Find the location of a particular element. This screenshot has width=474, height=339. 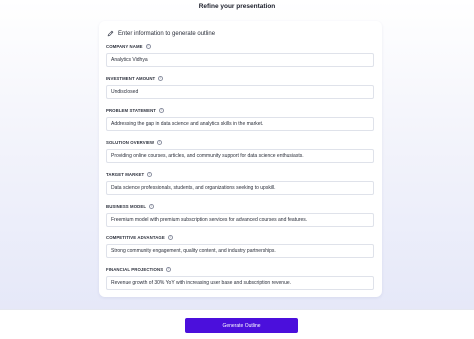

field-label: COMPETITIVE ADVANTAGE is located at coordinates (135, 237).